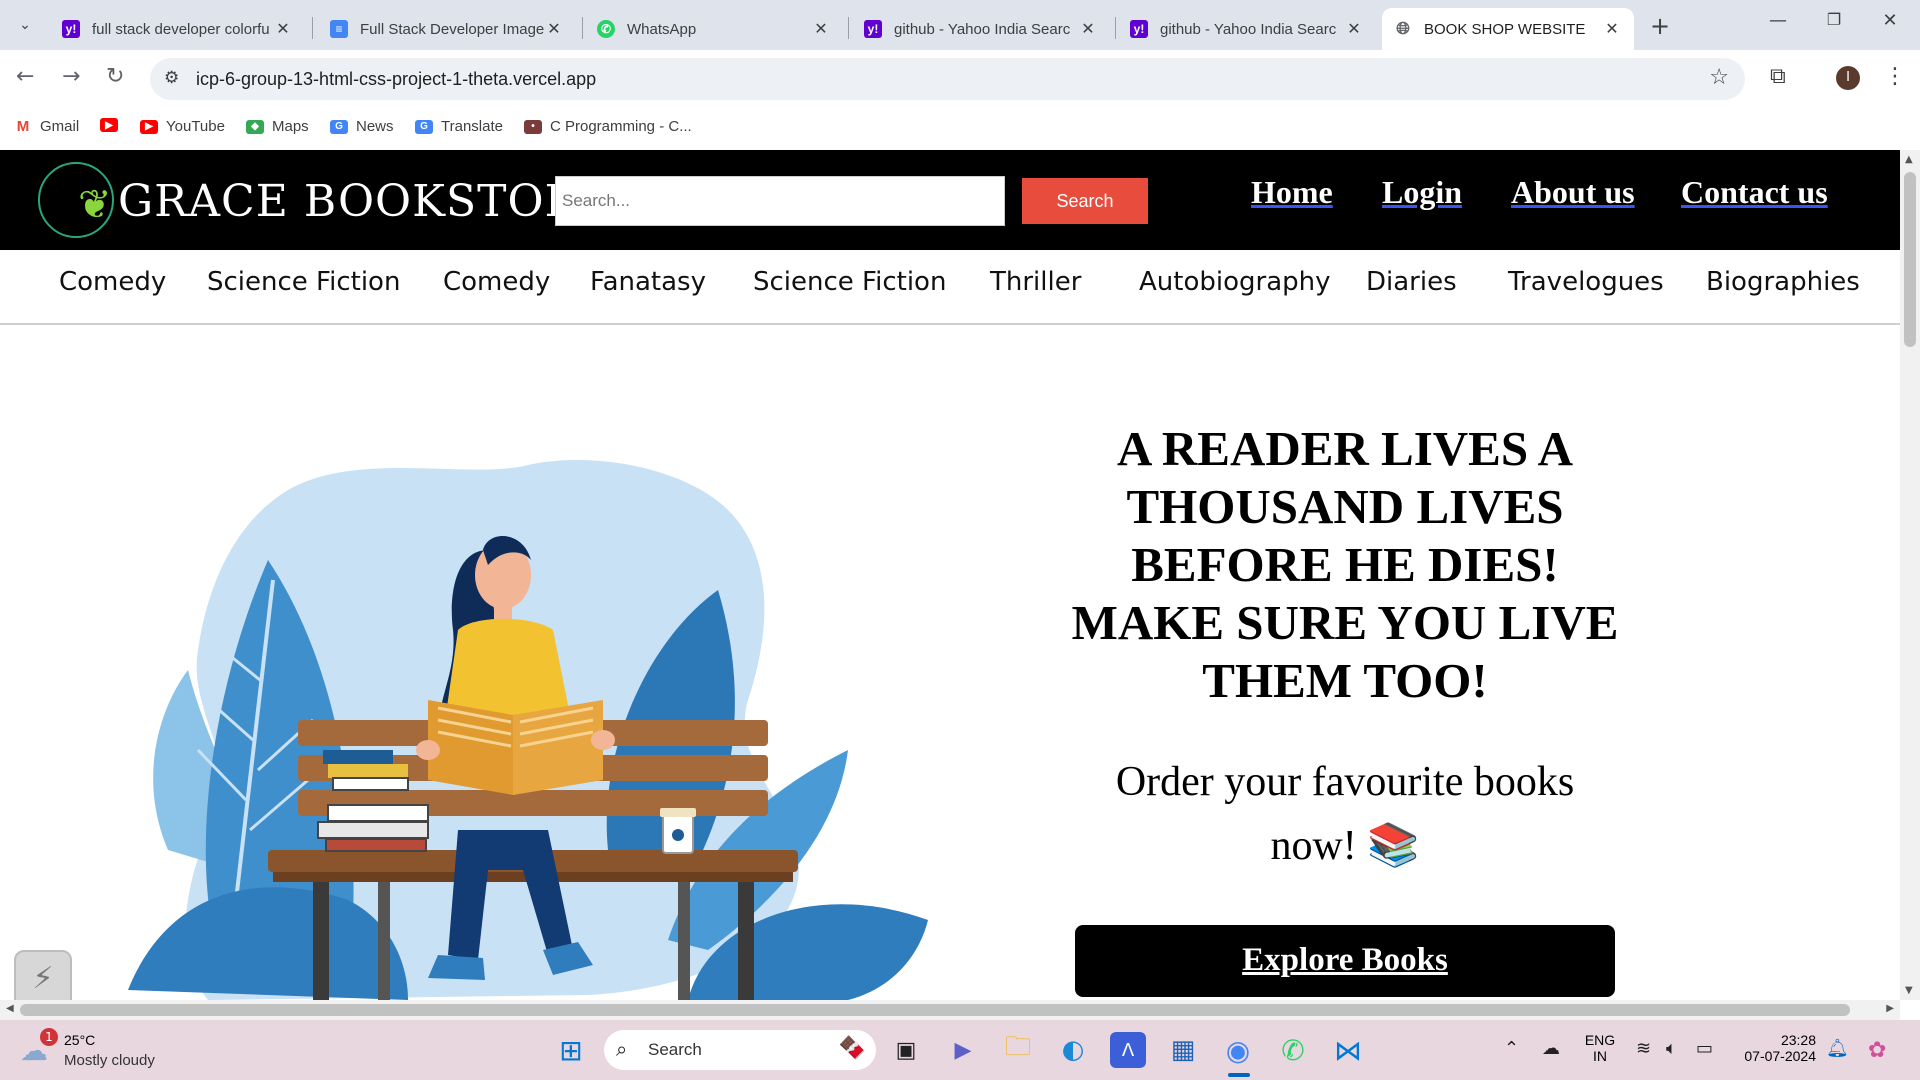 Image resolution: width=1920 pixels, height=1080 pixels. Describe the element at coordinates (906, 1050) in the screenshot. I see `task-view-icon: ▣` at that location.